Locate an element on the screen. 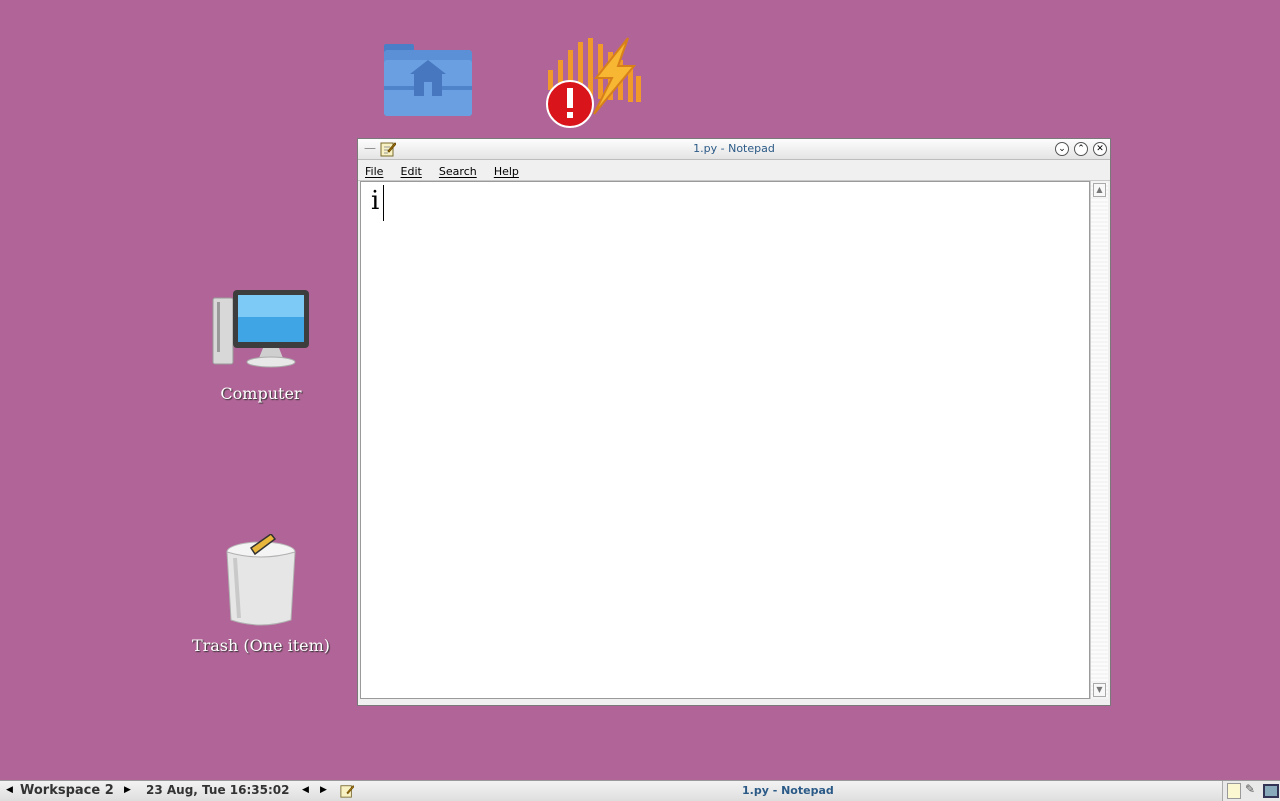 The image size is (1280, 801). scroll-up-arrow-icon: ▲ is located at coordinates (1099, 190).